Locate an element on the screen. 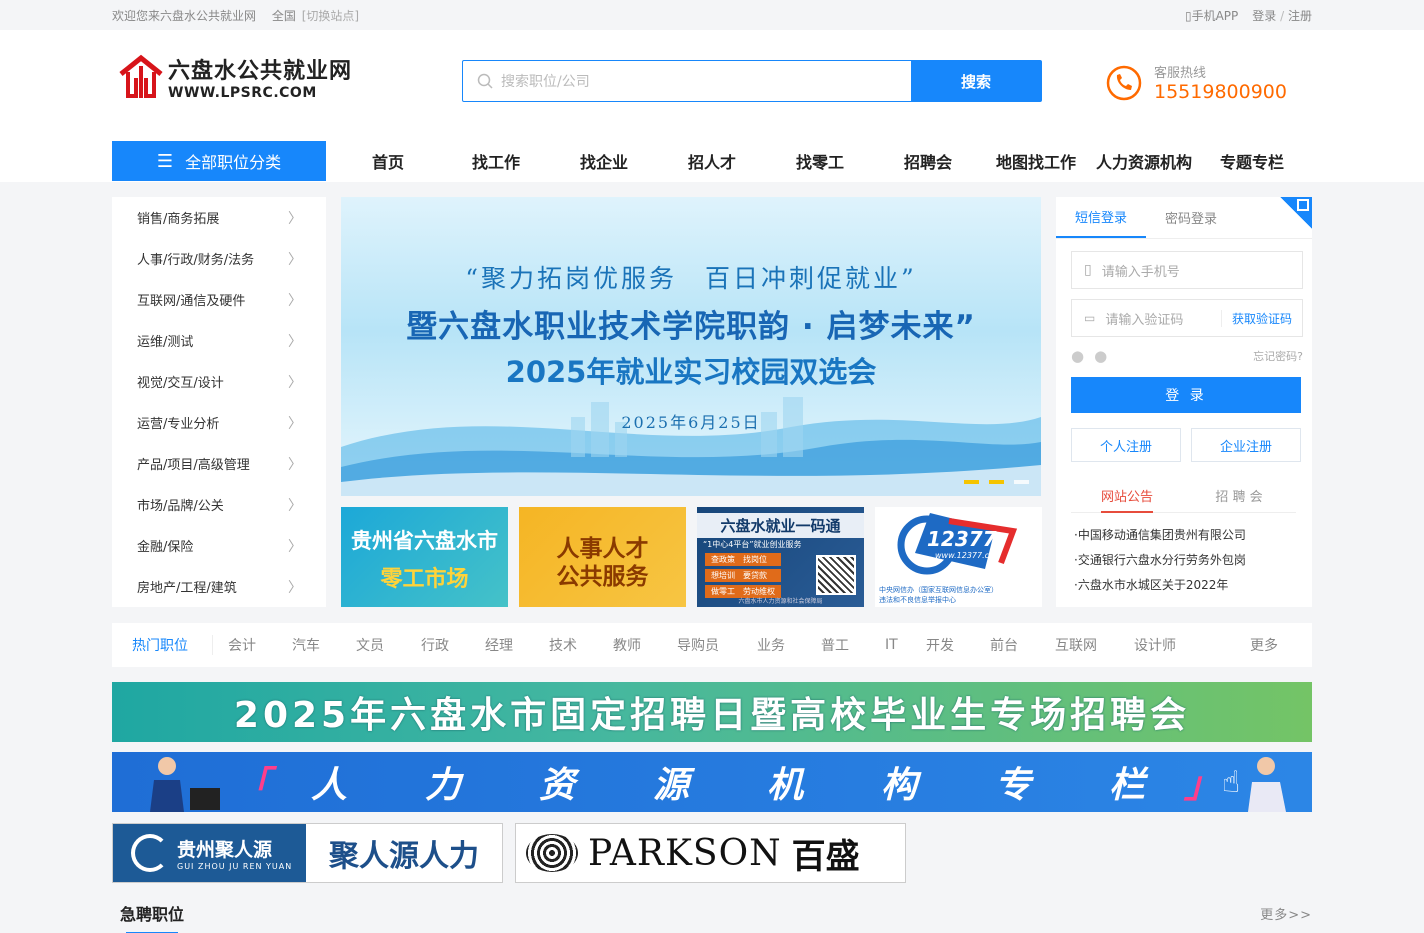 The image size is (1424, 933). category-item: 金融/保险 〉 is located at coordinates (219, 545).